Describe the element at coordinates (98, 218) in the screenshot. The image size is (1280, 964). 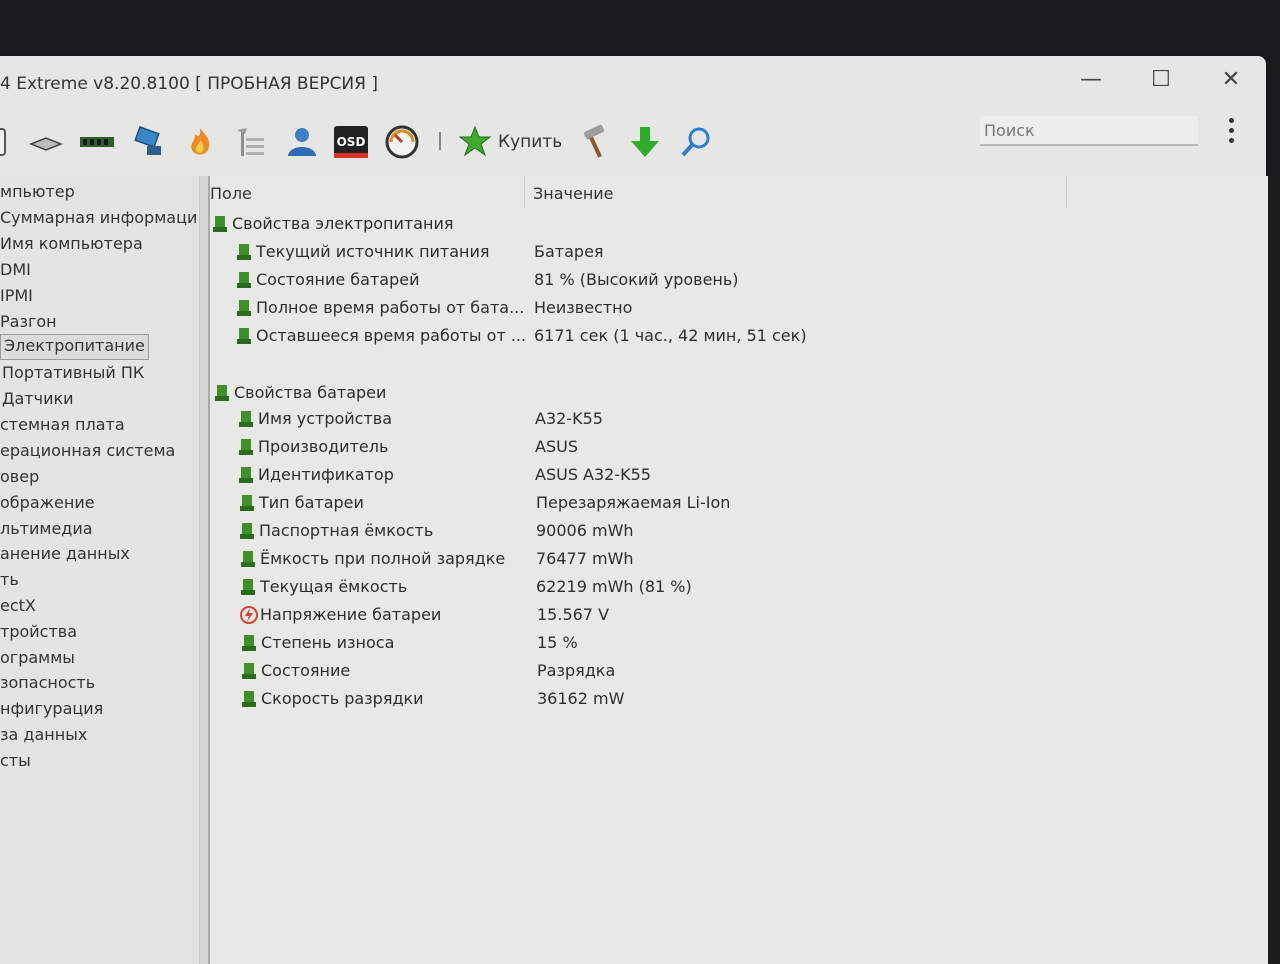
I see `tree-item-summary: Суммарная информация` at that location.